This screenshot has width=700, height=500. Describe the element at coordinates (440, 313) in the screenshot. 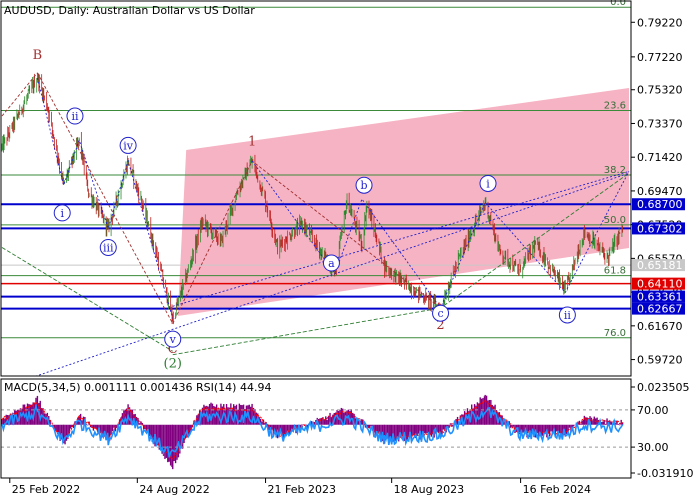

I see `wave-label: c` at that location.